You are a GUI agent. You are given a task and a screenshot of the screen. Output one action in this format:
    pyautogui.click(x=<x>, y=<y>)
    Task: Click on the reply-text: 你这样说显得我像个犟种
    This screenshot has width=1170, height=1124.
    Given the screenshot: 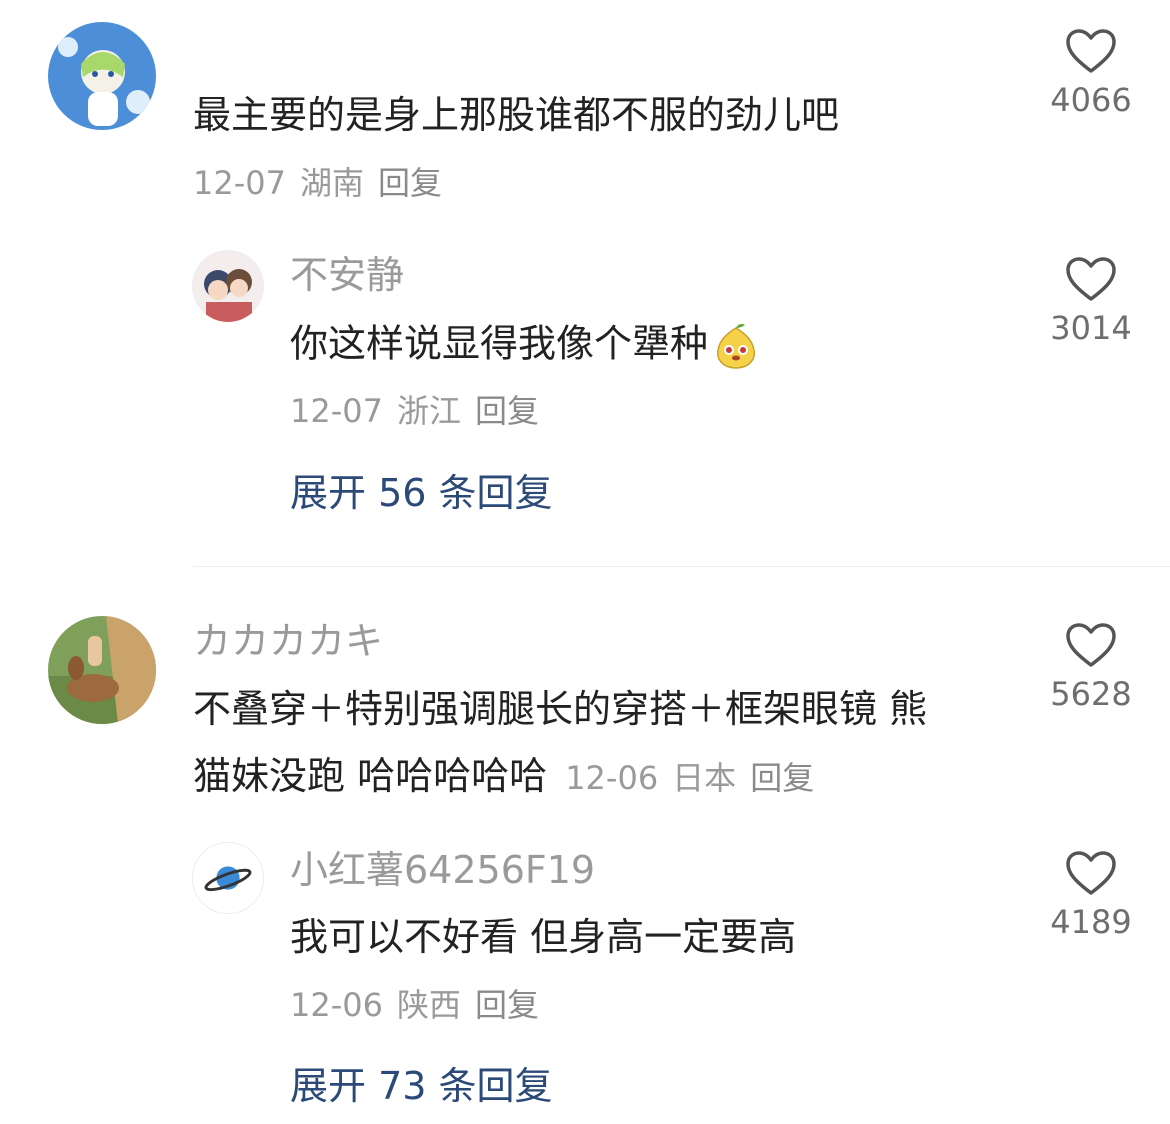 What is the action you would take?
    pyautogui.click(x=525, y=346)
    